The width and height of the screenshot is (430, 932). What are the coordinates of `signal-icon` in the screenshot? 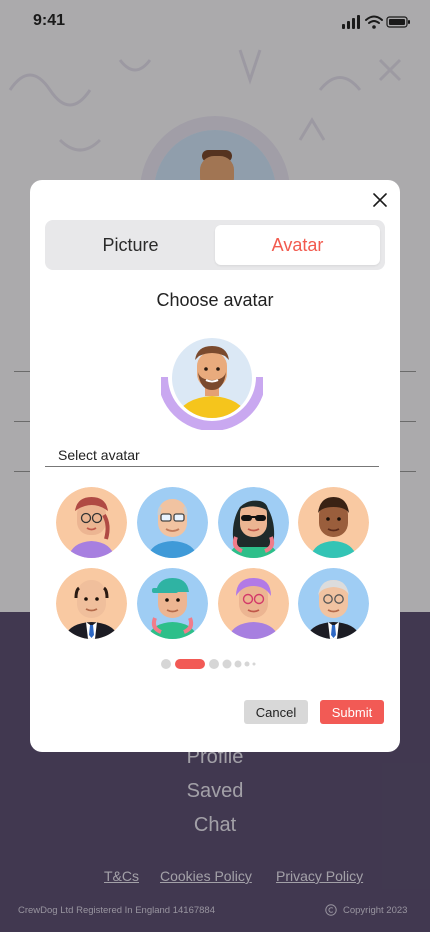 It's located at (351, 22).